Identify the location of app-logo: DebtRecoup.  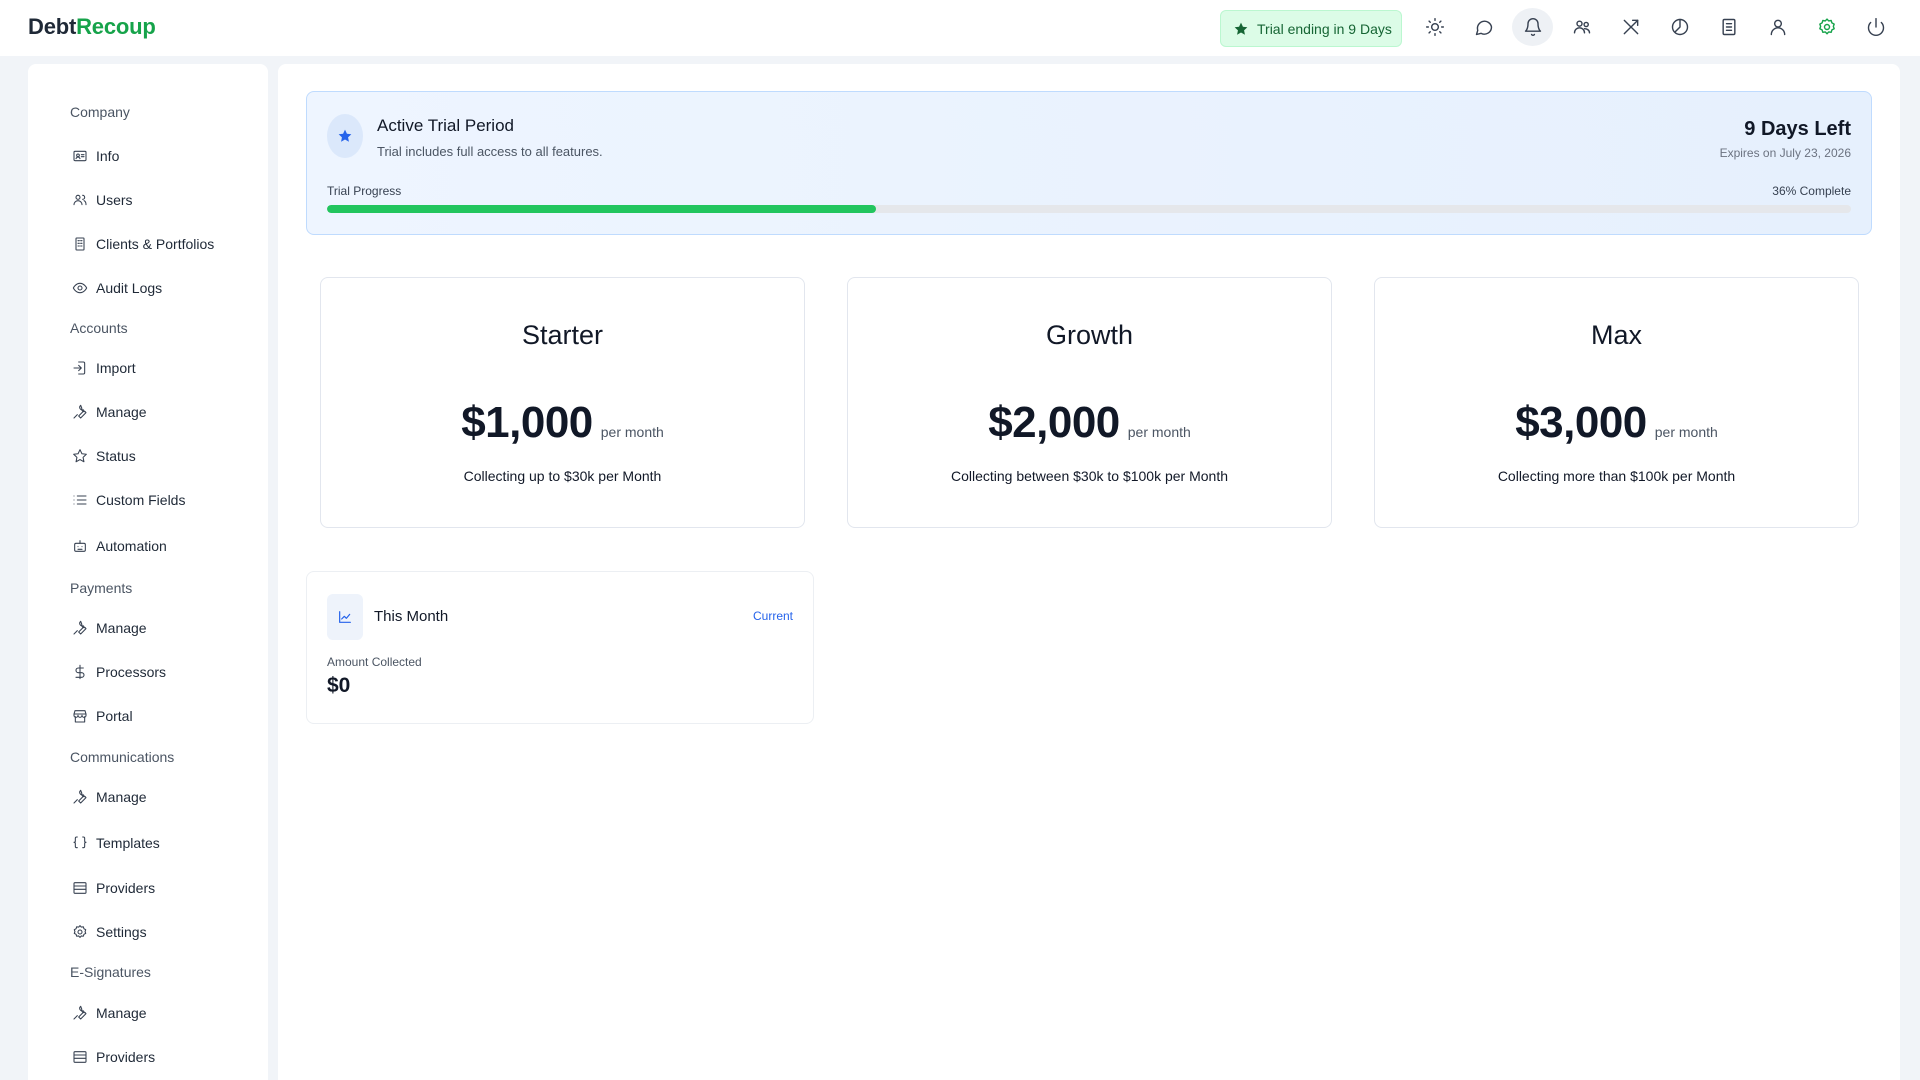
(92, 27).